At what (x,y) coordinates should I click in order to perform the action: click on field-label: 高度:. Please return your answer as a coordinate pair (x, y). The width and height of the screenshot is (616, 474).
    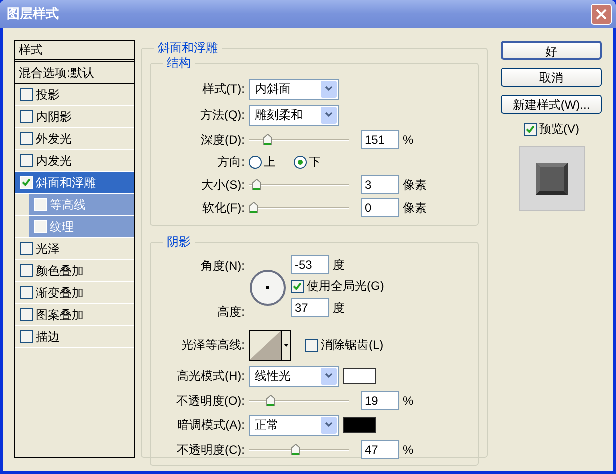
    Looking at the image, I should click on (230, 312).